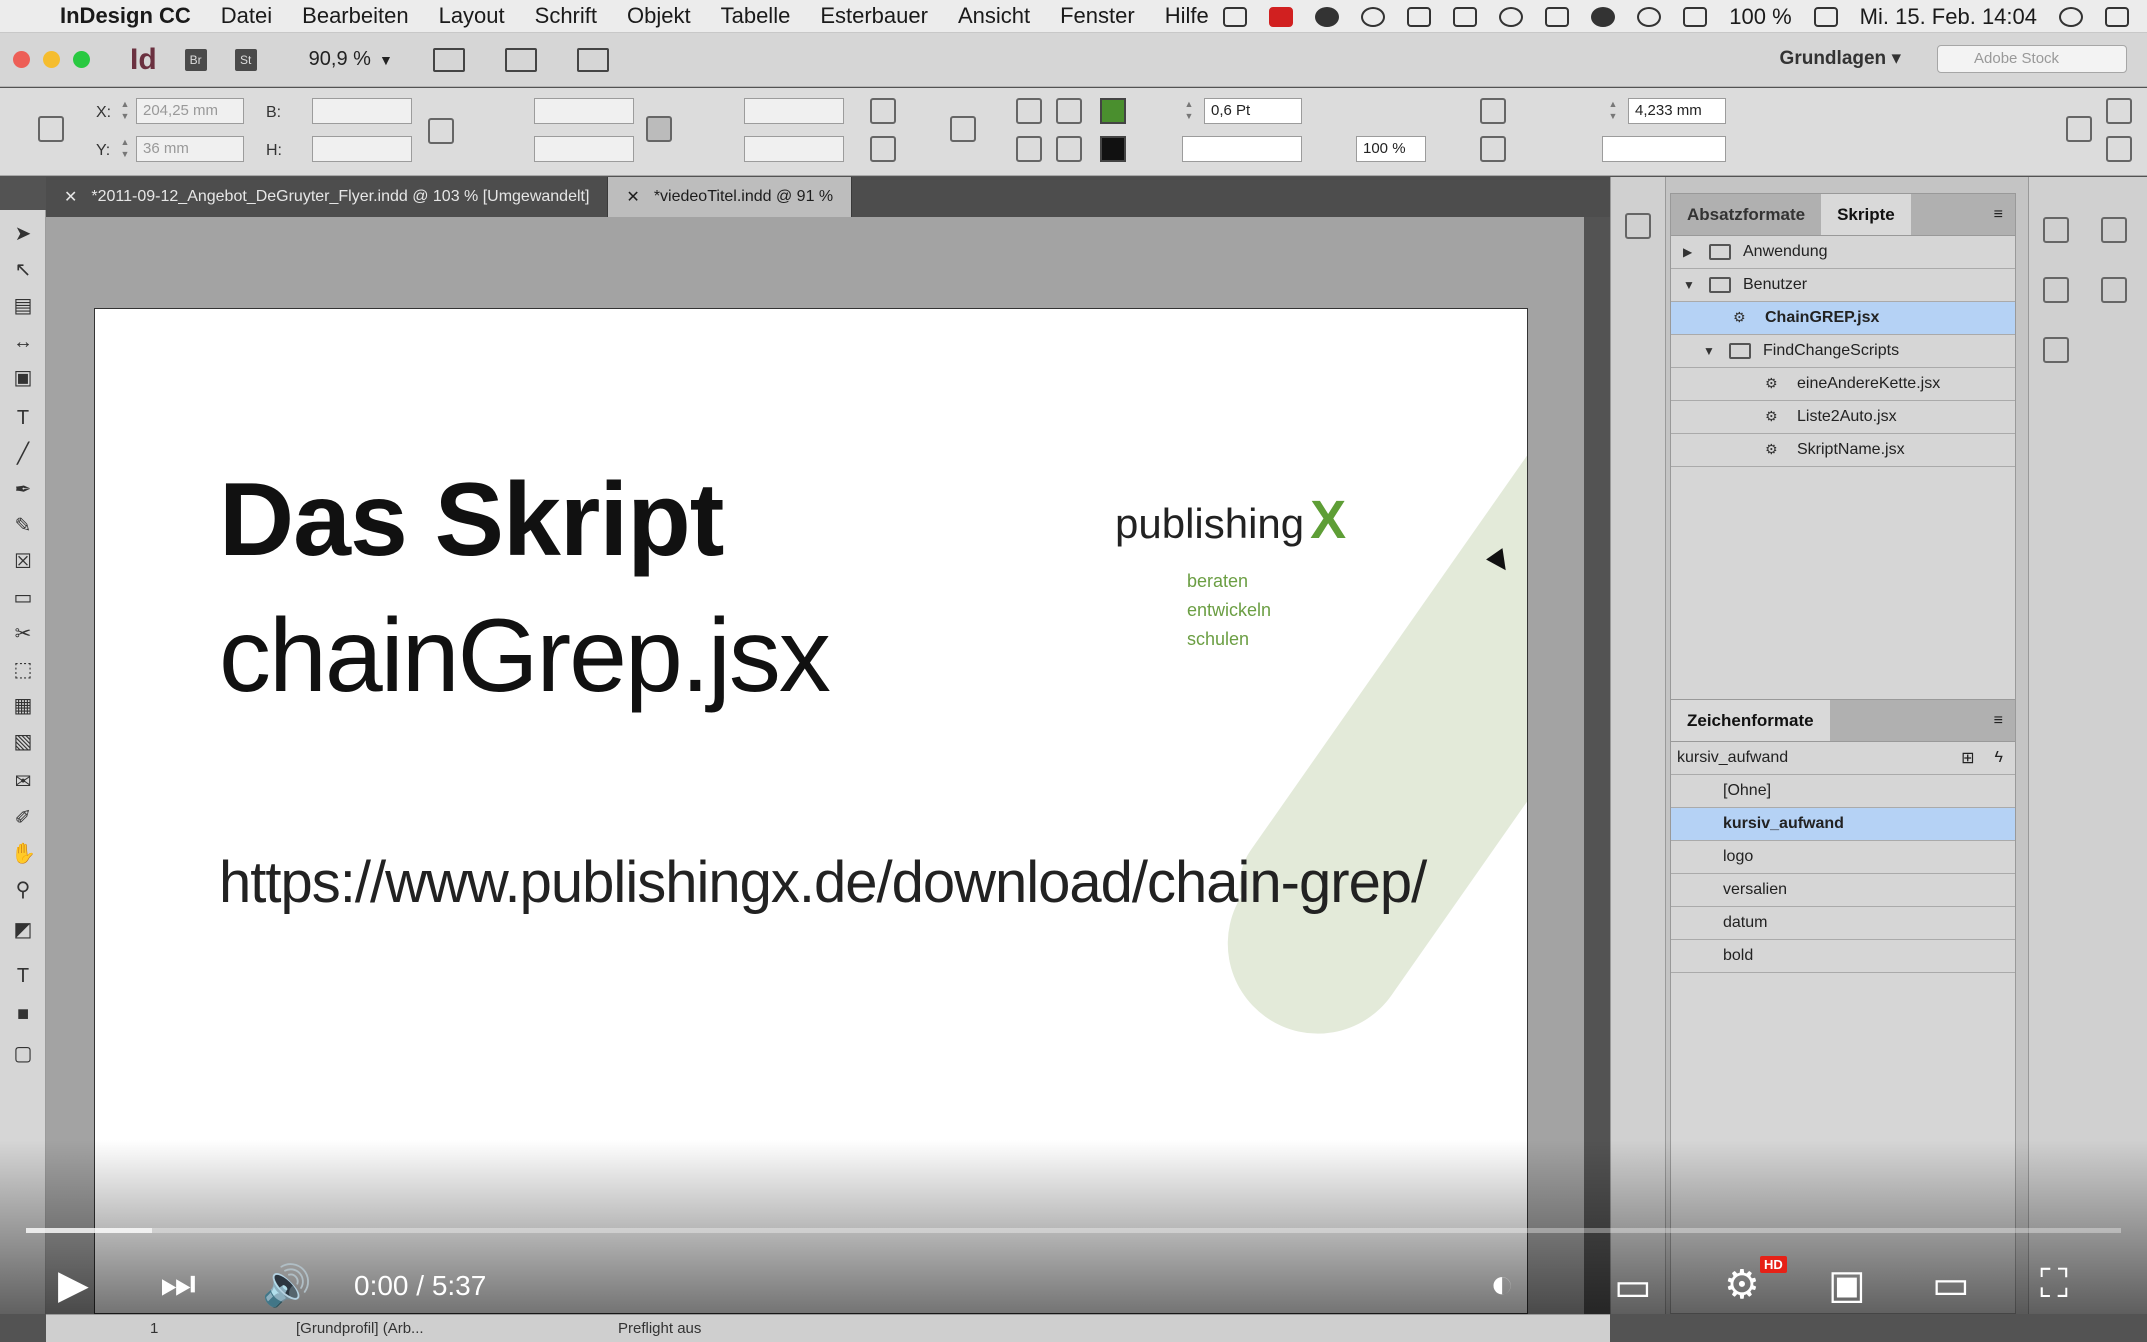  I want to click on fullscreen-icon: ⛶, so click(2054, 1284).